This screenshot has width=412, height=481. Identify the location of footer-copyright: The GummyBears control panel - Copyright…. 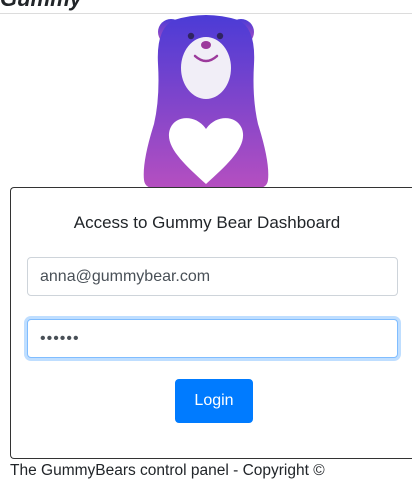
(167, 470).